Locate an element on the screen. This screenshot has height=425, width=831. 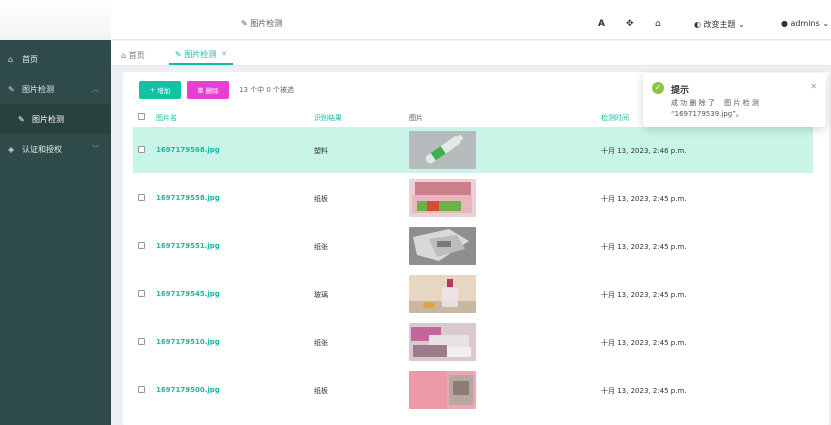
column-header-result: 识别结果 is located at coordinates (328, 118).